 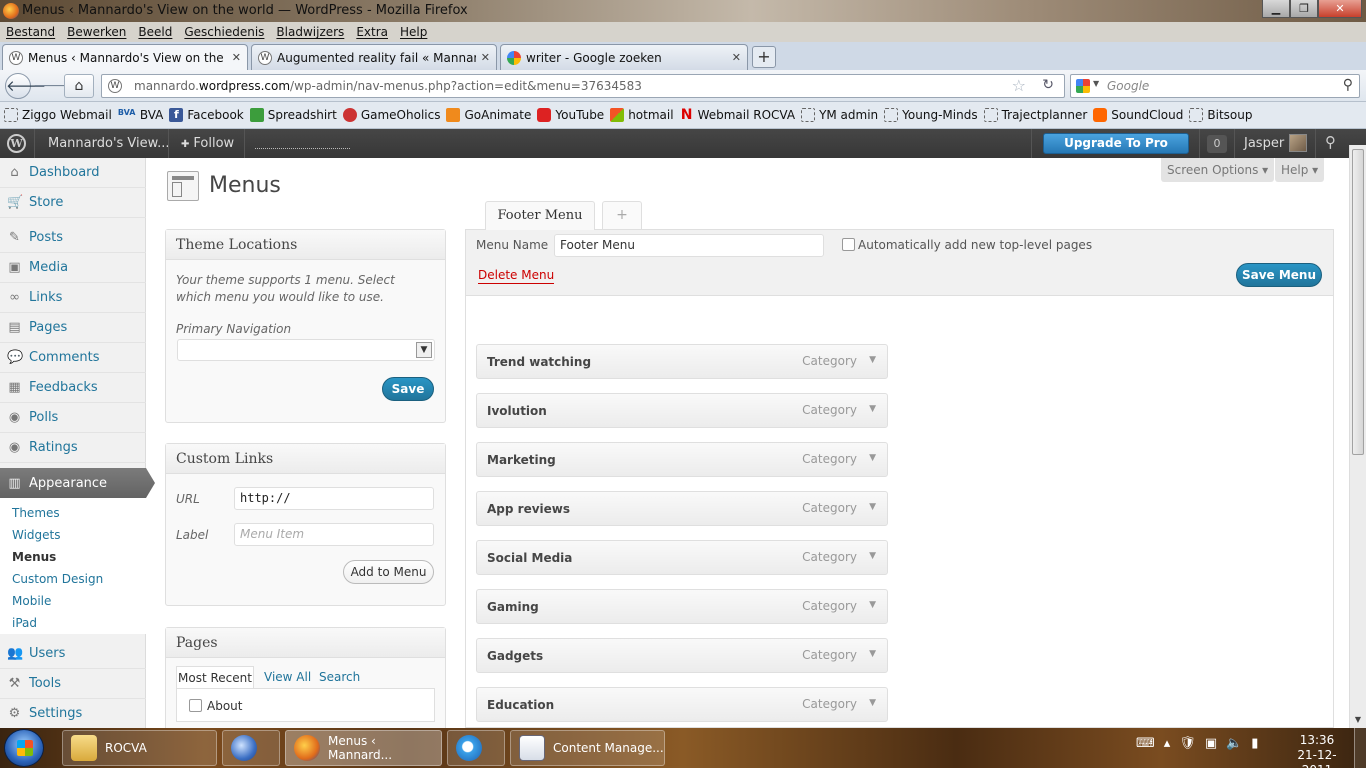 What do you see at coordinates (642, 115) in the screenshot?
I see `bookmark-hotmail: hotmail` at bounding box center [642, 115].